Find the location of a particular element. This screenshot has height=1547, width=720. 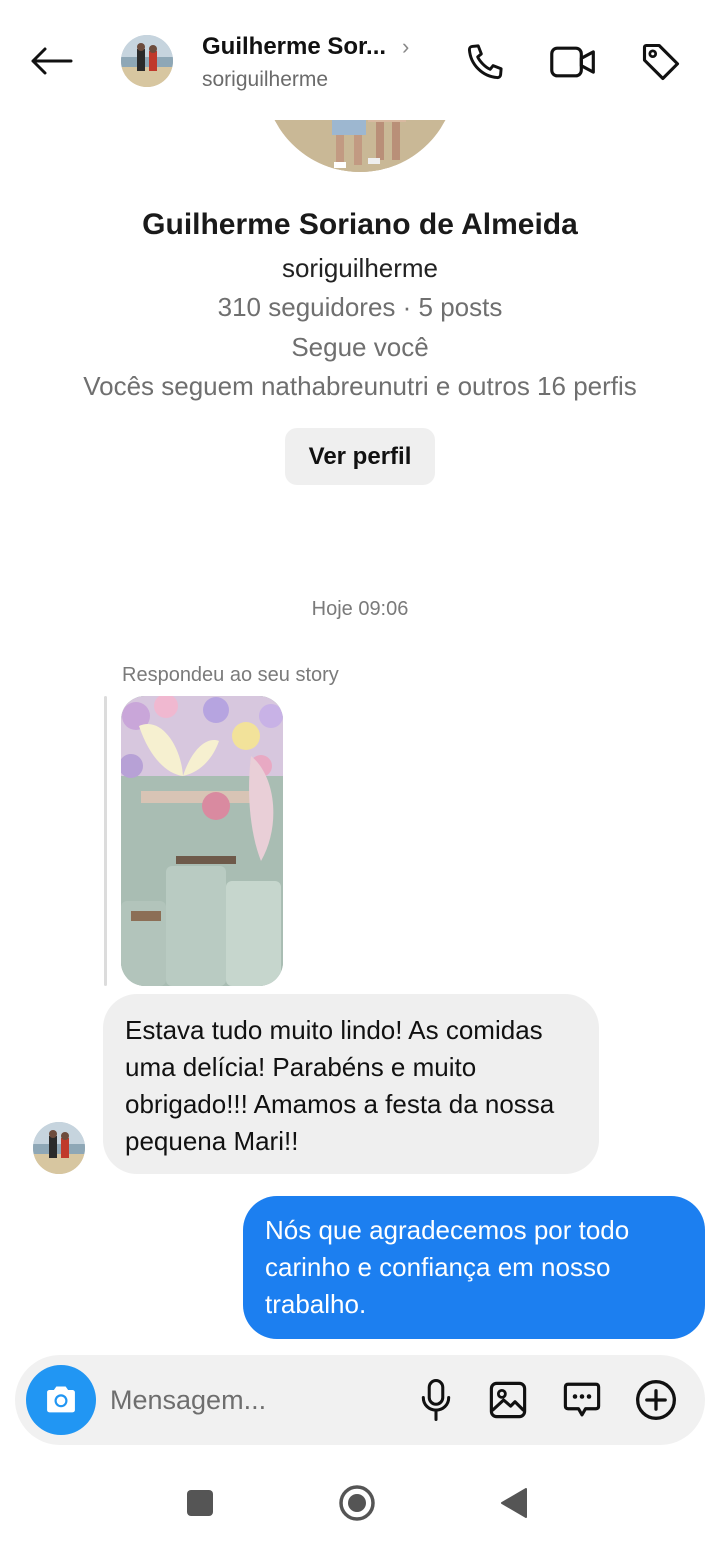

message-composer is located at coordinates (360, 1400).